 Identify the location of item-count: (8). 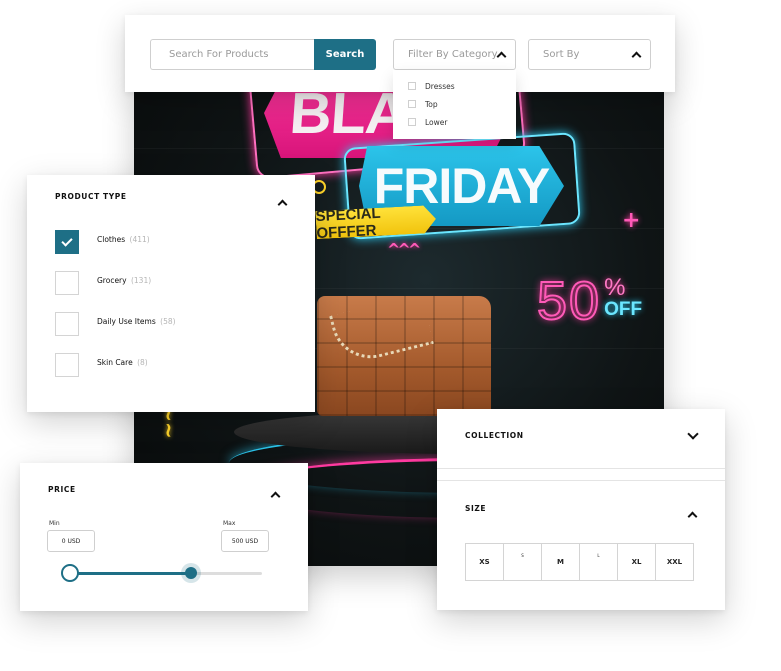
(142, 362).